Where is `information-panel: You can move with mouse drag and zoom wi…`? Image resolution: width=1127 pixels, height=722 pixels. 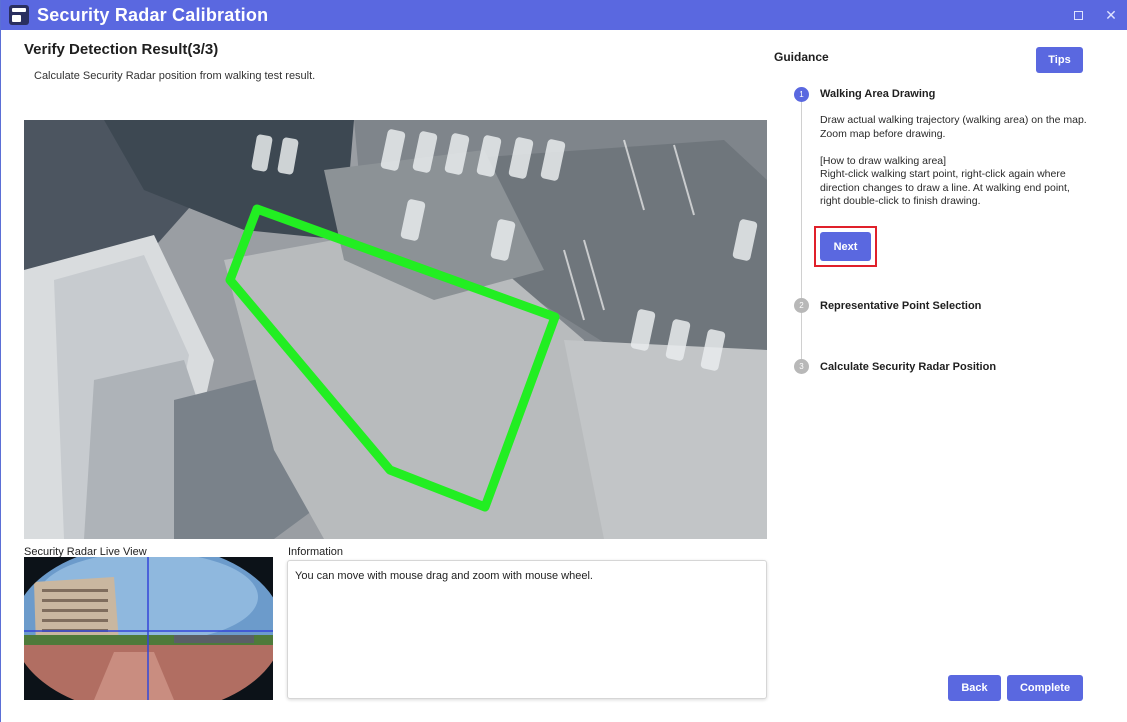 information-panel: You can move with mouse drag and zoom wi… is located at coordinates (527, 629).